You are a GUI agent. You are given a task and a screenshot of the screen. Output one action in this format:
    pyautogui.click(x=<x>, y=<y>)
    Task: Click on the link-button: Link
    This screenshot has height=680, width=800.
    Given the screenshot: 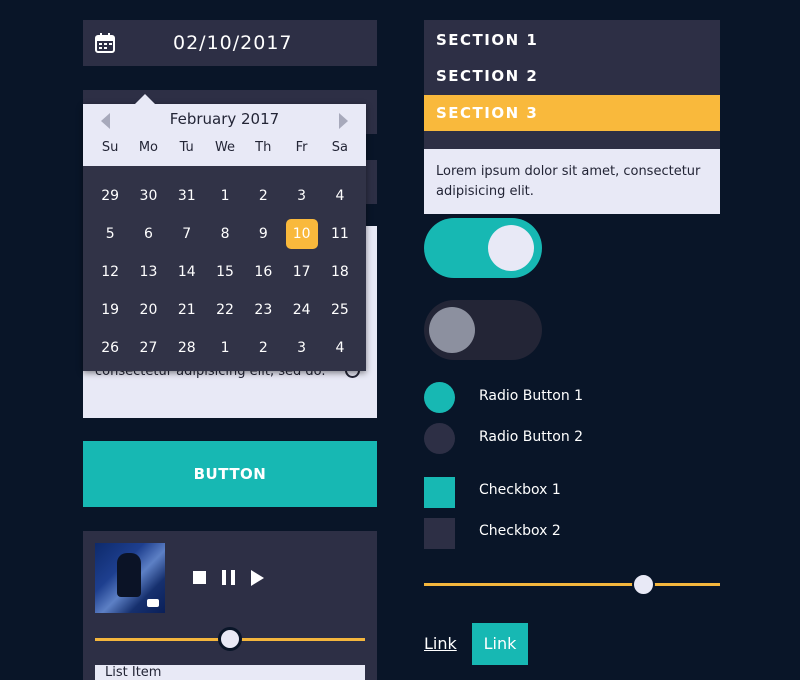 What is the action you would take?
    pyautogui.click(x=500, y=644)
    